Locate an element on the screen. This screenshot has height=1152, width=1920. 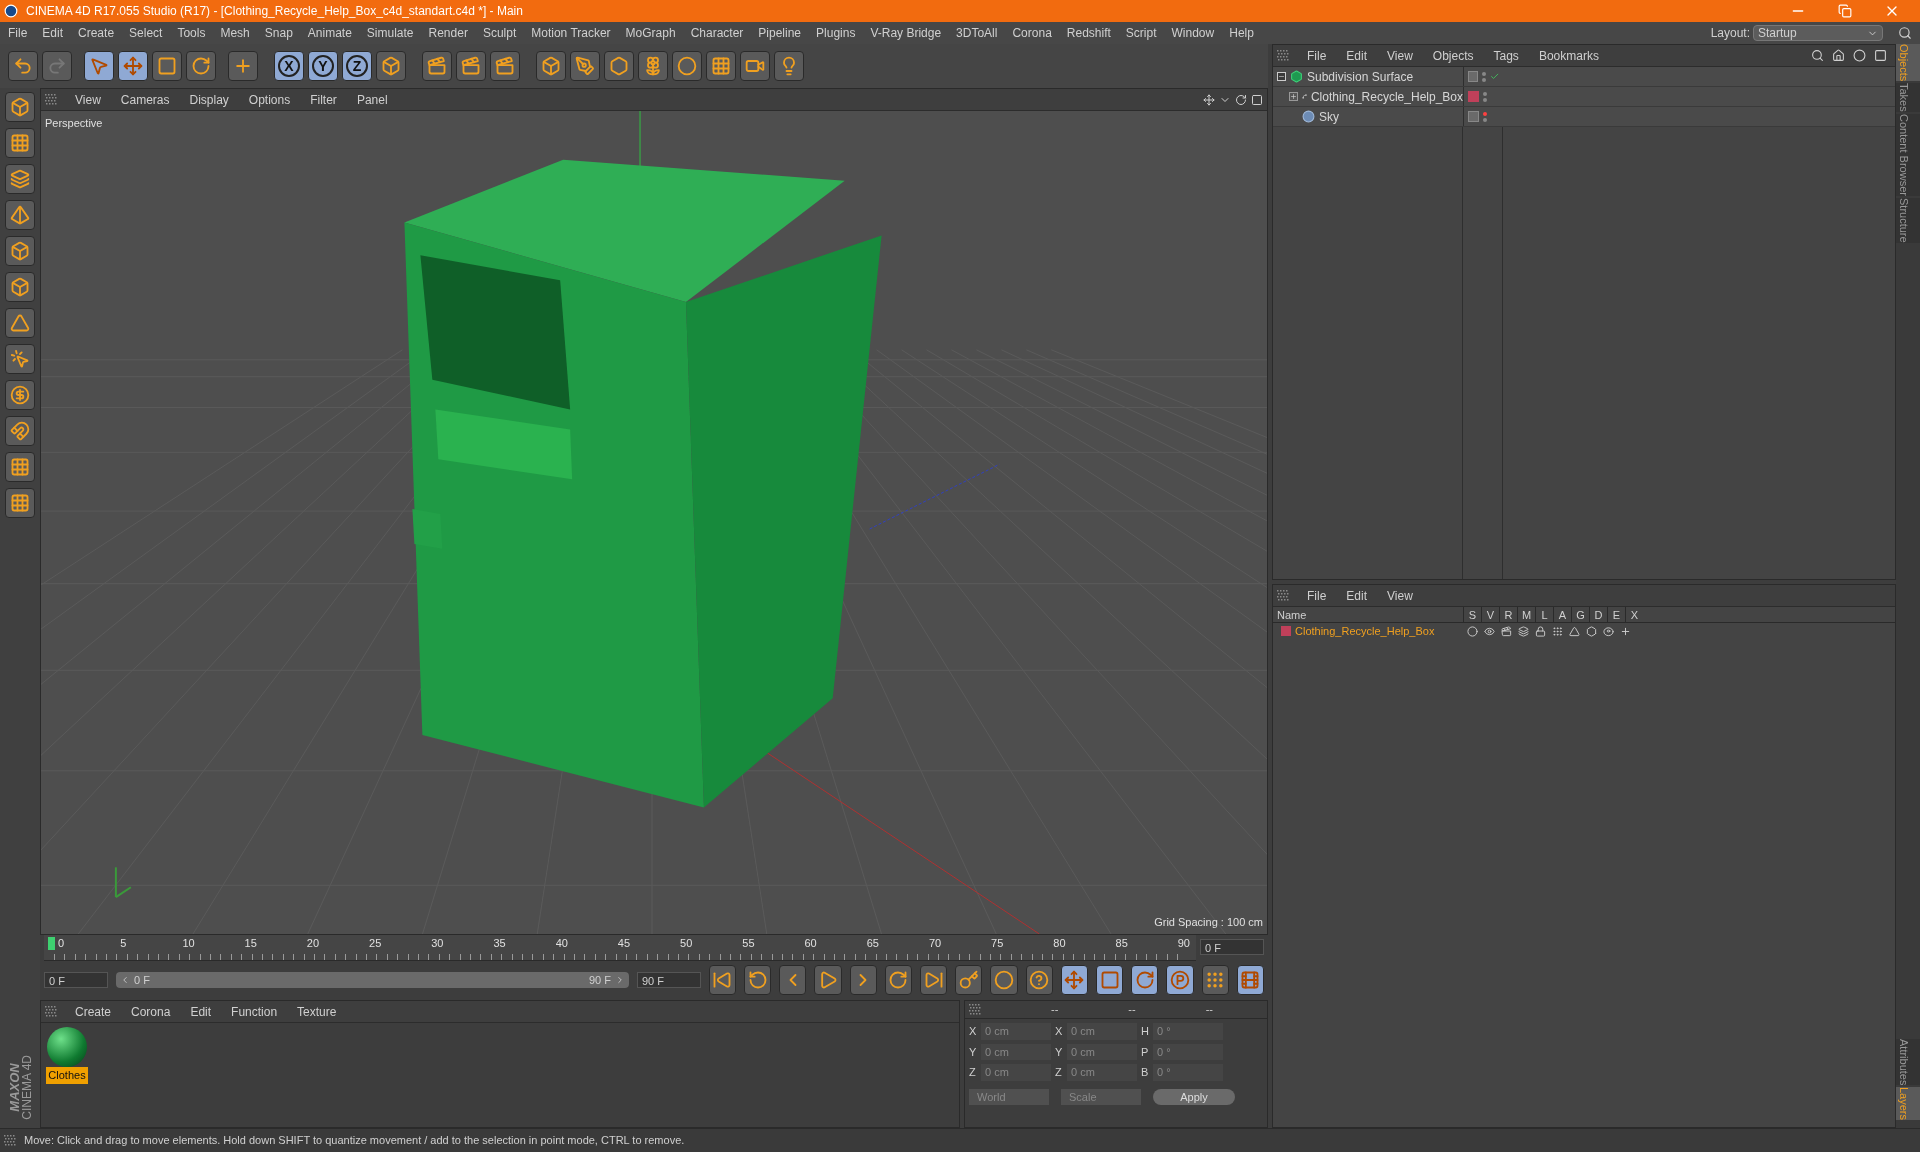
menu-item: Objects is located at coordinates (1453, 55).